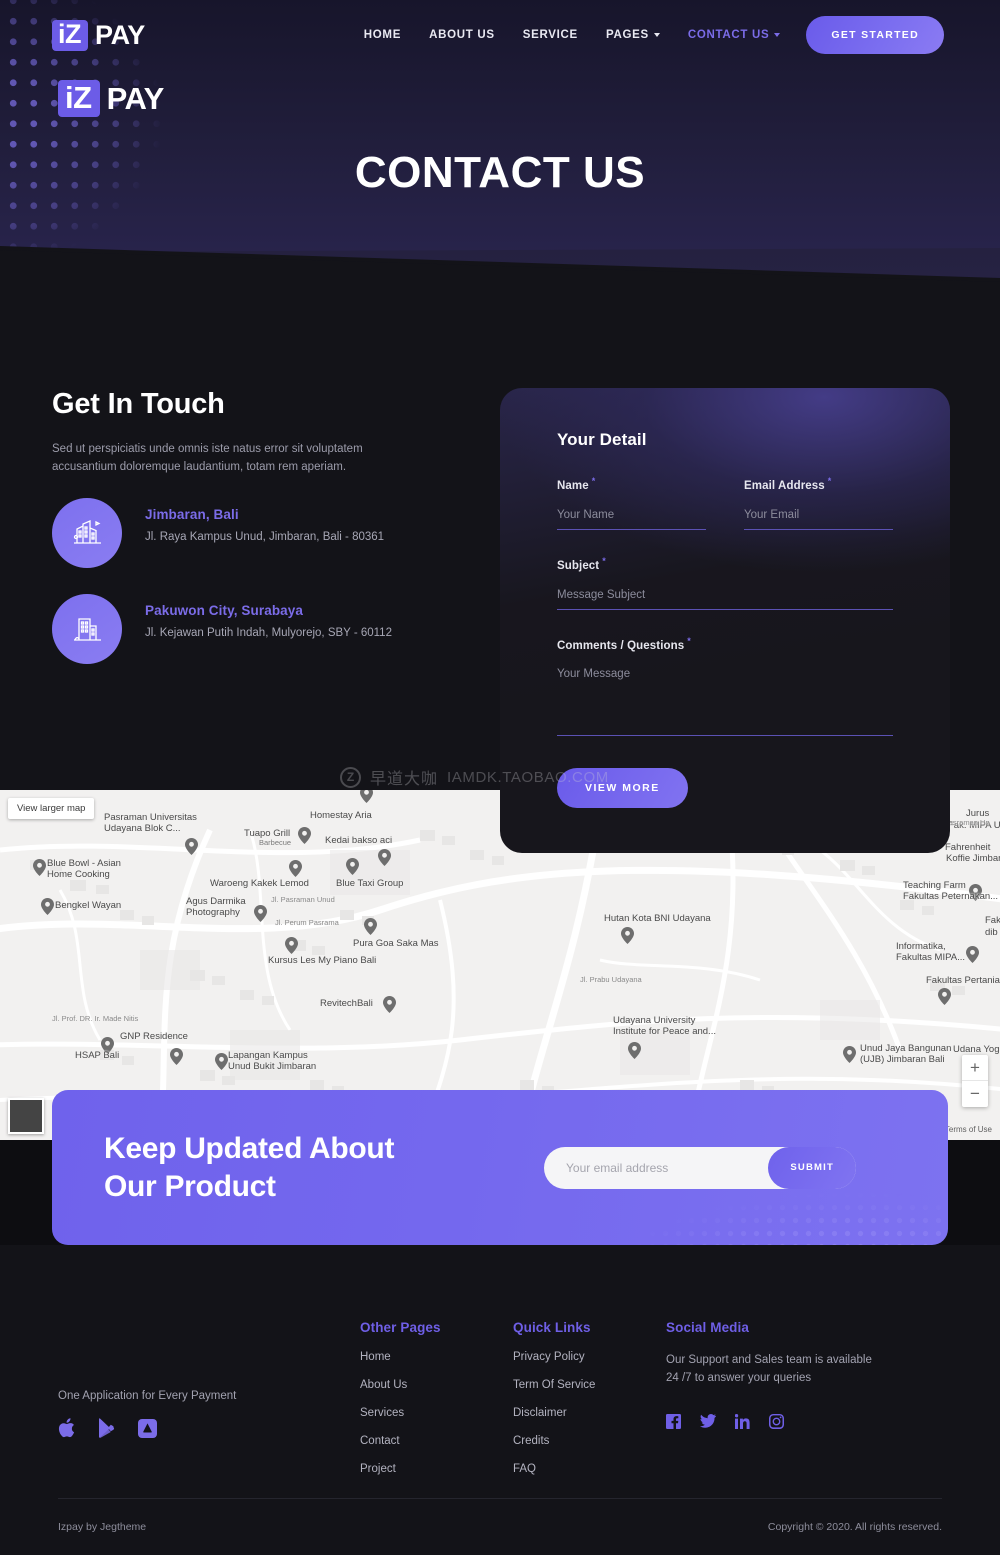 The image size is (1000, 1555). What do you see at coordinates (88, 905) in the screenshot?
I see `map-place-label: Bengkel Wayan` at bounding box center [88, 905].